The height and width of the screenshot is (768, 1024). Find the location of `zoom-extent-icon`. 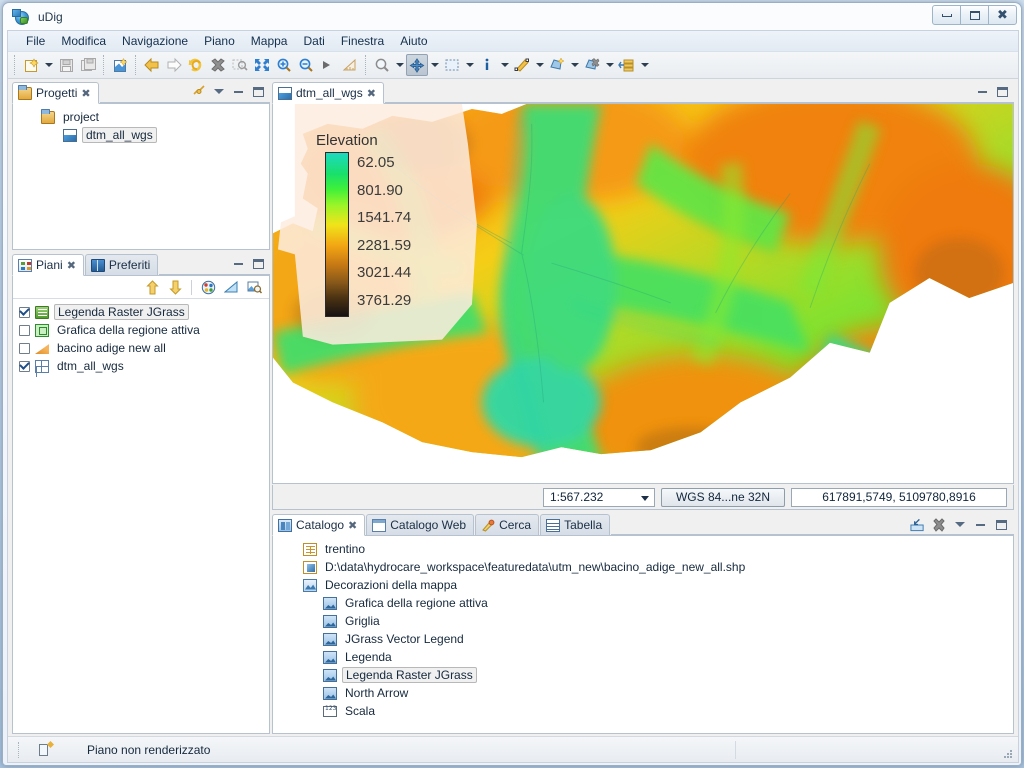

zoom-extent-icon is located at coordinates (262, 65).